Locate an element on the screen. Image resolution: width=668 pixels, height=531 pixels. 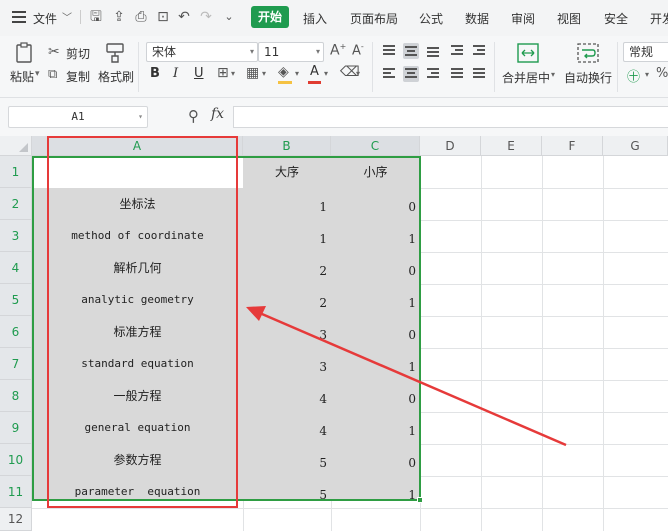
justify-icon is located at coordinates (457, 74).